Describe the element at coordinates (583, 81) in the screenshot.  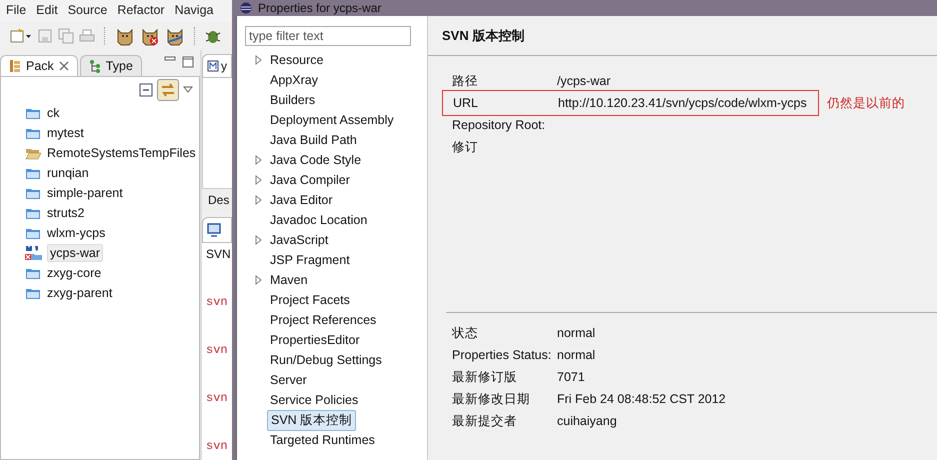
I see `field-value: /ycps-war` at that location.